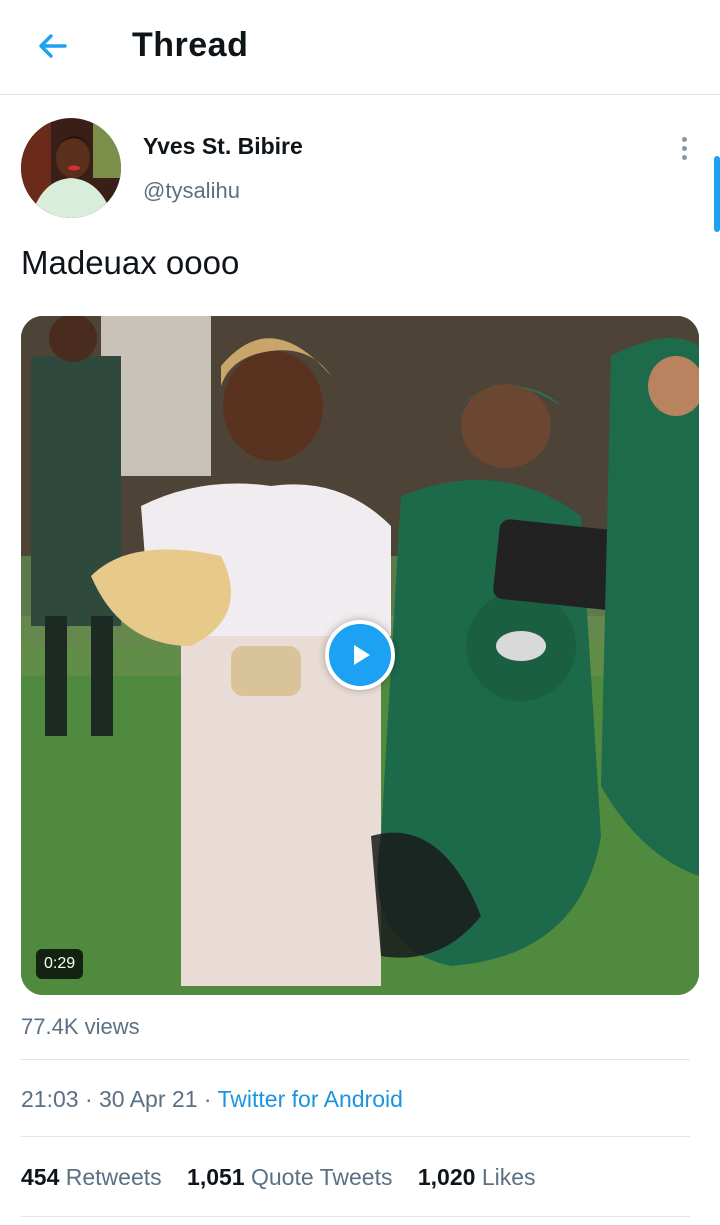 Image resolution: width=720 pixels, height=1225 pixels. Describe the element at coordinates (477, 1177) in the screenshot. I see `likes-stat: 1,020 Likes` at that location.